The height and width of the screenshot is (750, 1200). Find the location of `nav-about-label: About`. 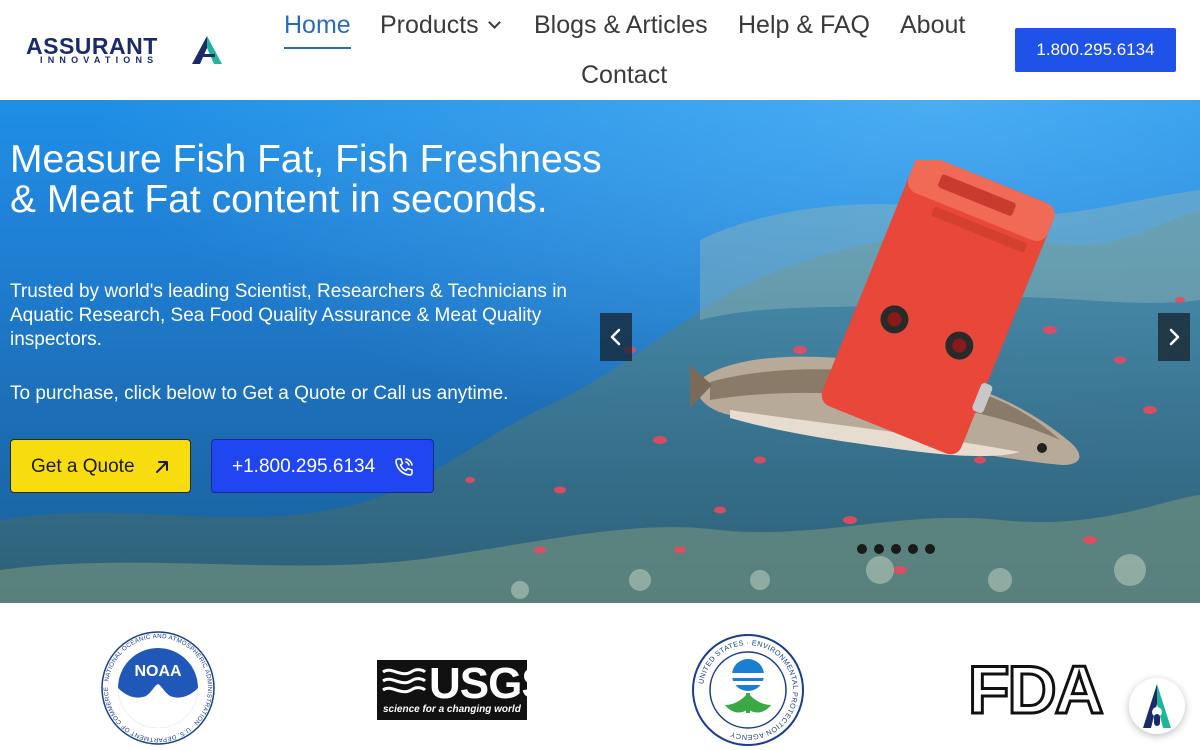

nav-about-label: About is located at coordinates (933, 25).